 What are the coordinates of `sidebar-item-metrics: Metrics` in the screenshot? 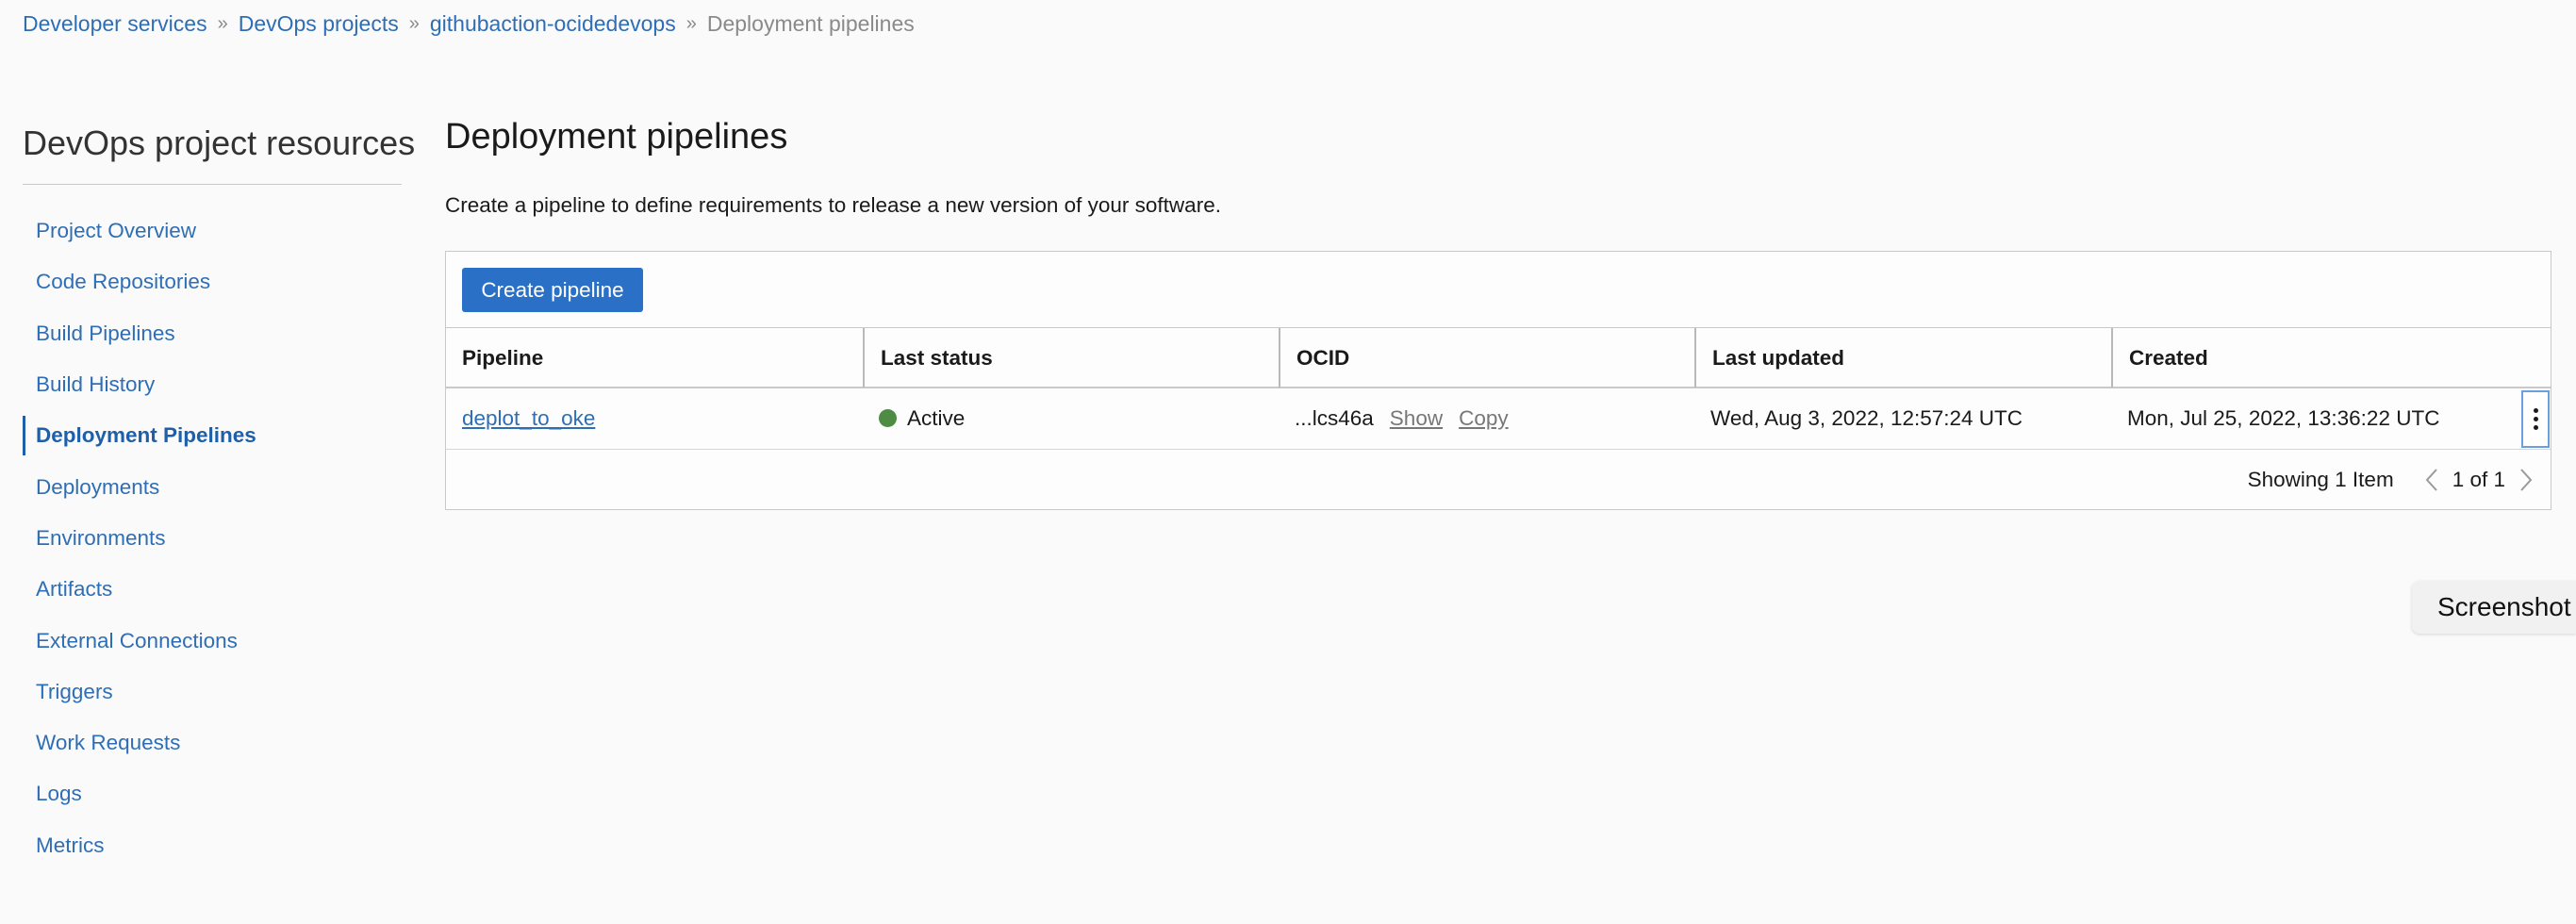 It's located at (212, 845).